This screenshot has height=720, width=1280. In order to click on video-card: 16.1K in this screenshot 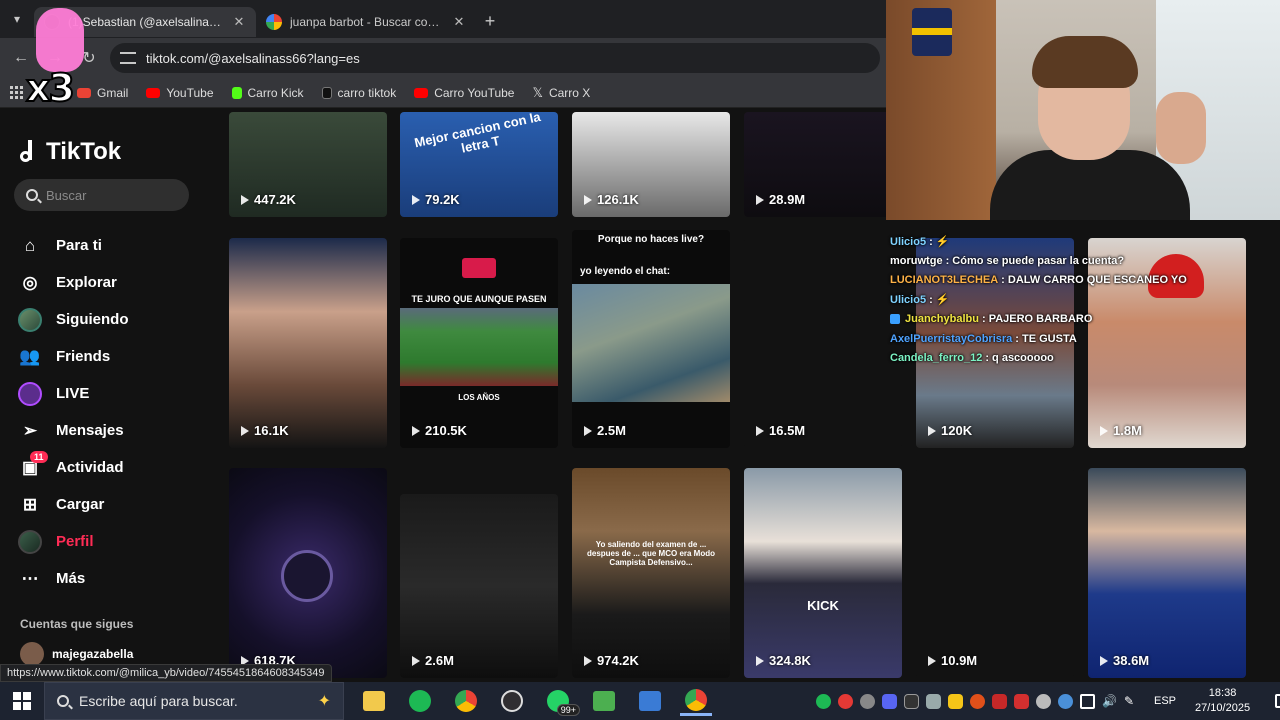, I will do `click(308, 343)`.